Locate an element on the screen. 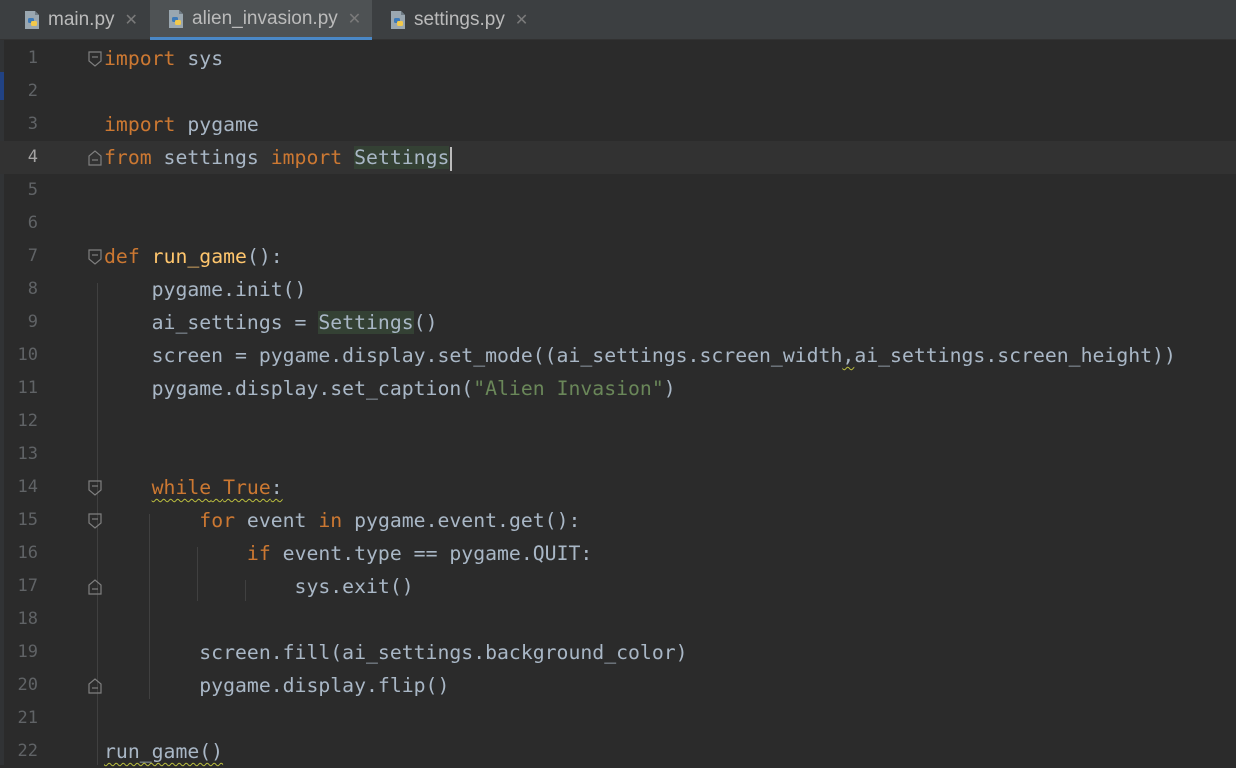 The height and width of the screenshot is (768, 1236). tab-label: main.py is located at coordinates (81, 19).